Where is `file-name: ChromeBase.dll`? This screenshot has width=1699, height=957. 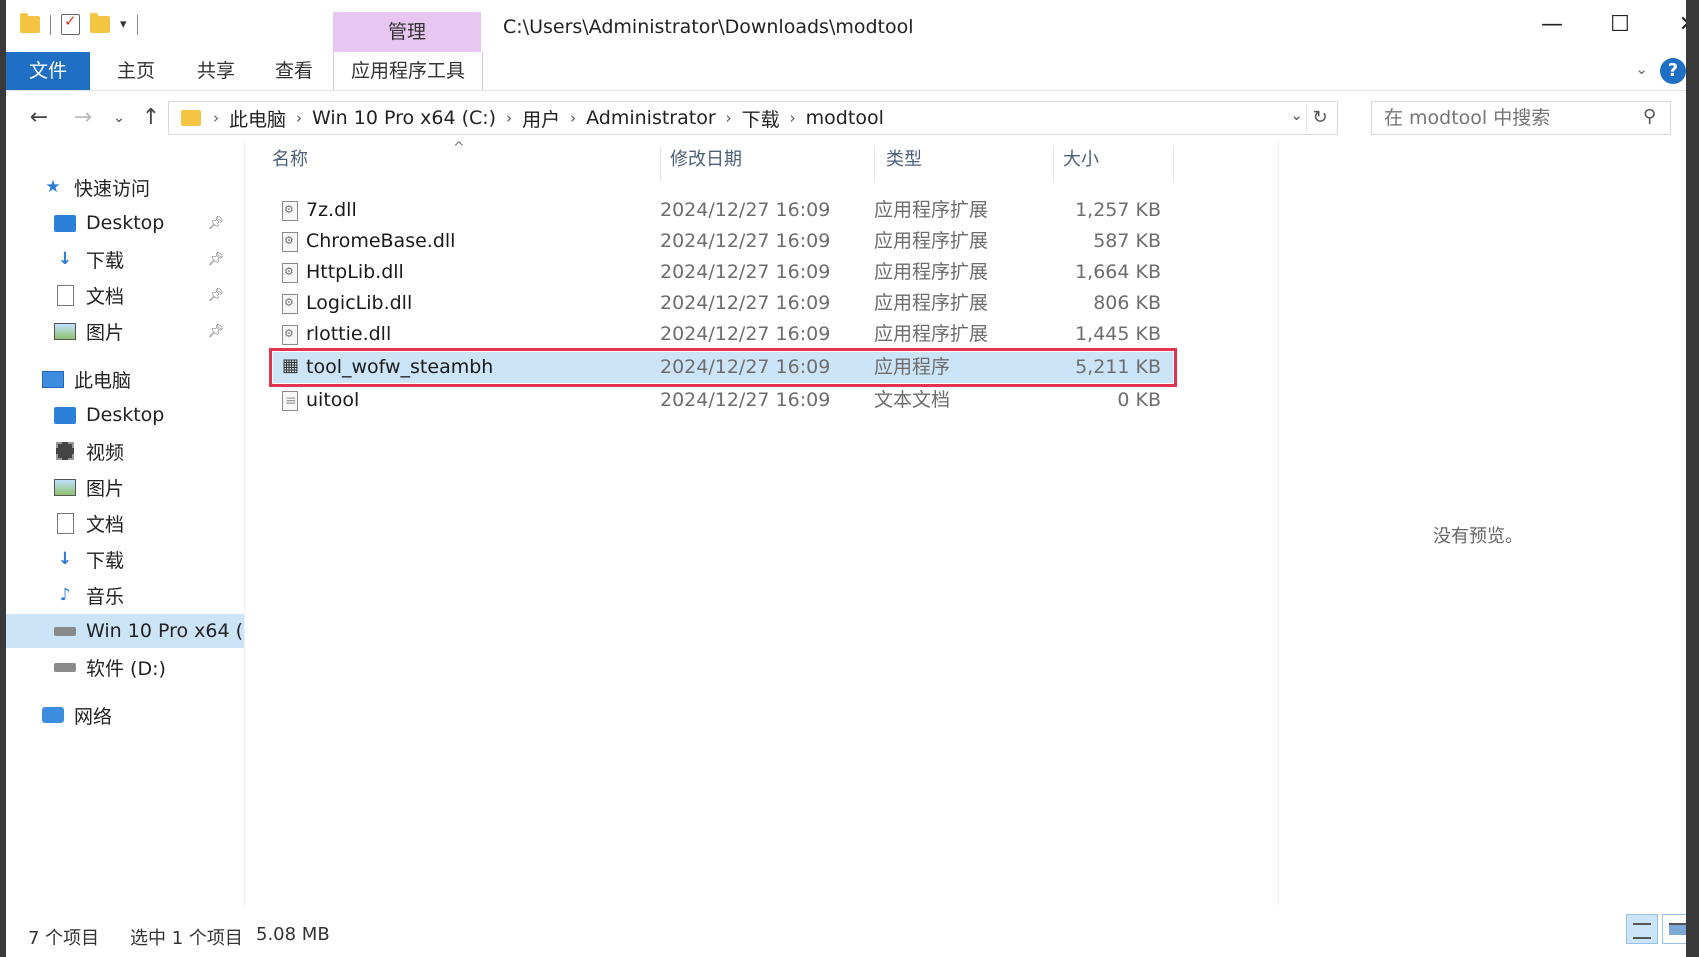
file-name: ChromeBase.dll is located at coordinates (381, 241).